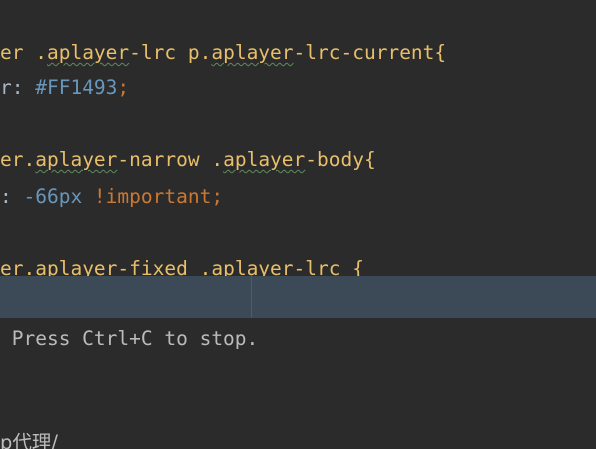 The height and width of the screenshot is (449, 596). Describe the element at coordinates (12, 196) in the screenshot. I see `code-token: :` at that location.